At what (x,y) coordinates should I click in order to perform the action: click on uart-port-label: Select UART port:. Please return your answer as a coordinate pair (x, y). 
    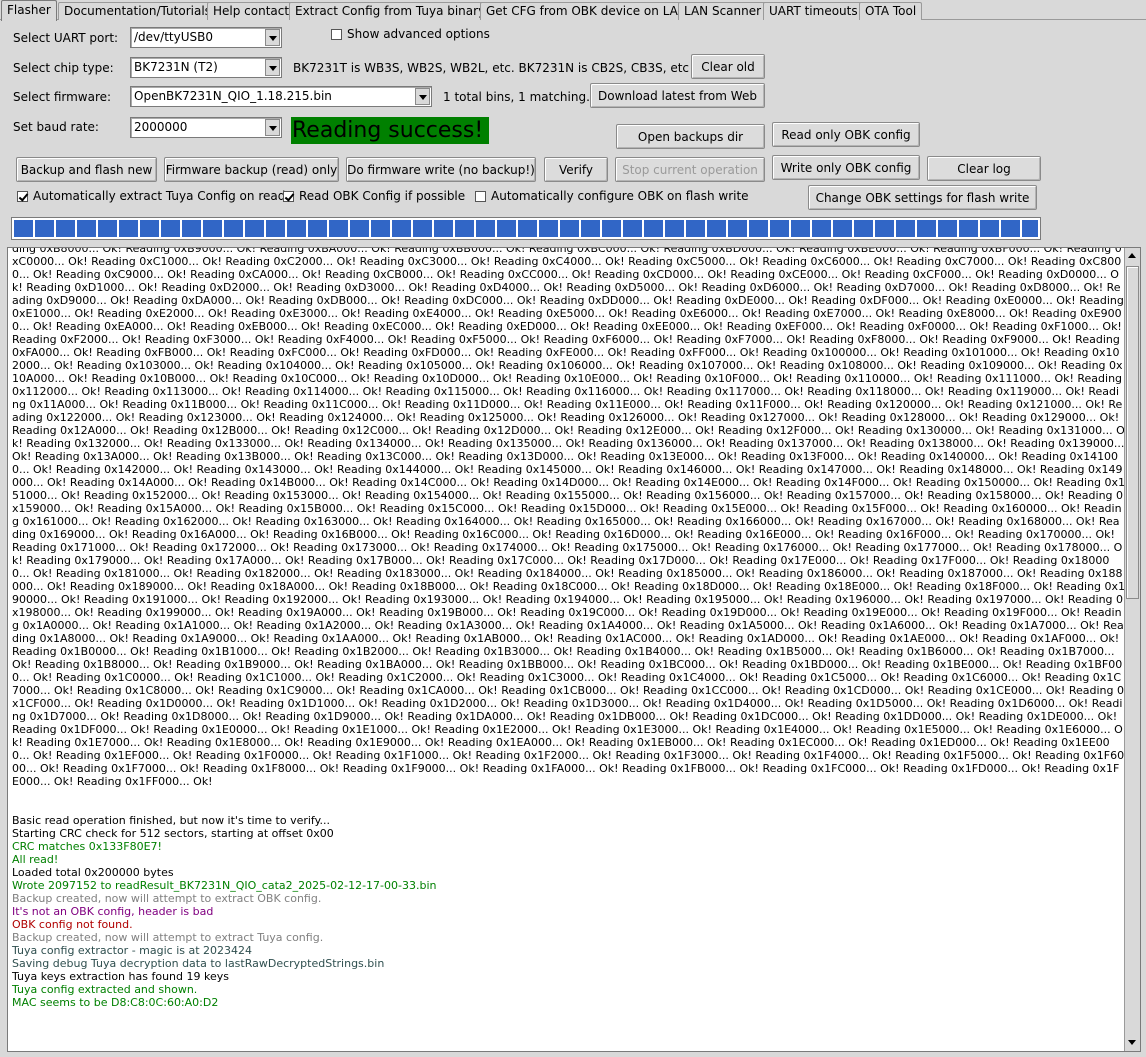
    Looking at the image, I should click on (66, 38).